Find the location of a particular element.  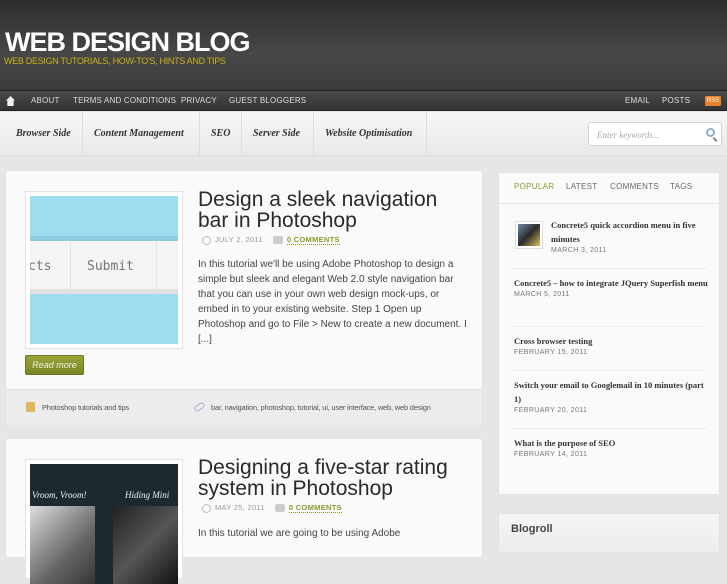

post-category: Photoshop tutorials and tips is located at coordinates (85, 407).